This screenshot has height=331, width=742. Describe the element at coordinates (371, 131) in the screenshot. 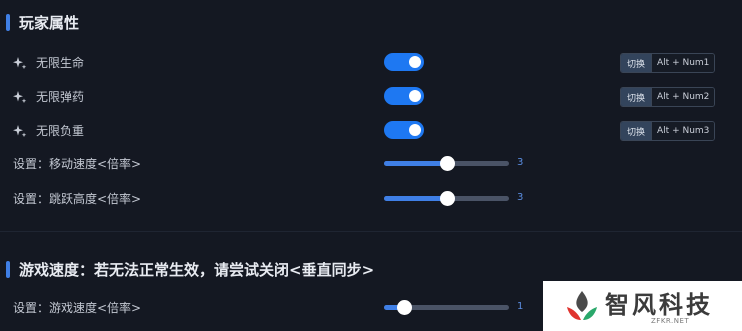

I see `toggle-row-infinite-weight: 无限负重 切换 Alt + Num3` at that location.